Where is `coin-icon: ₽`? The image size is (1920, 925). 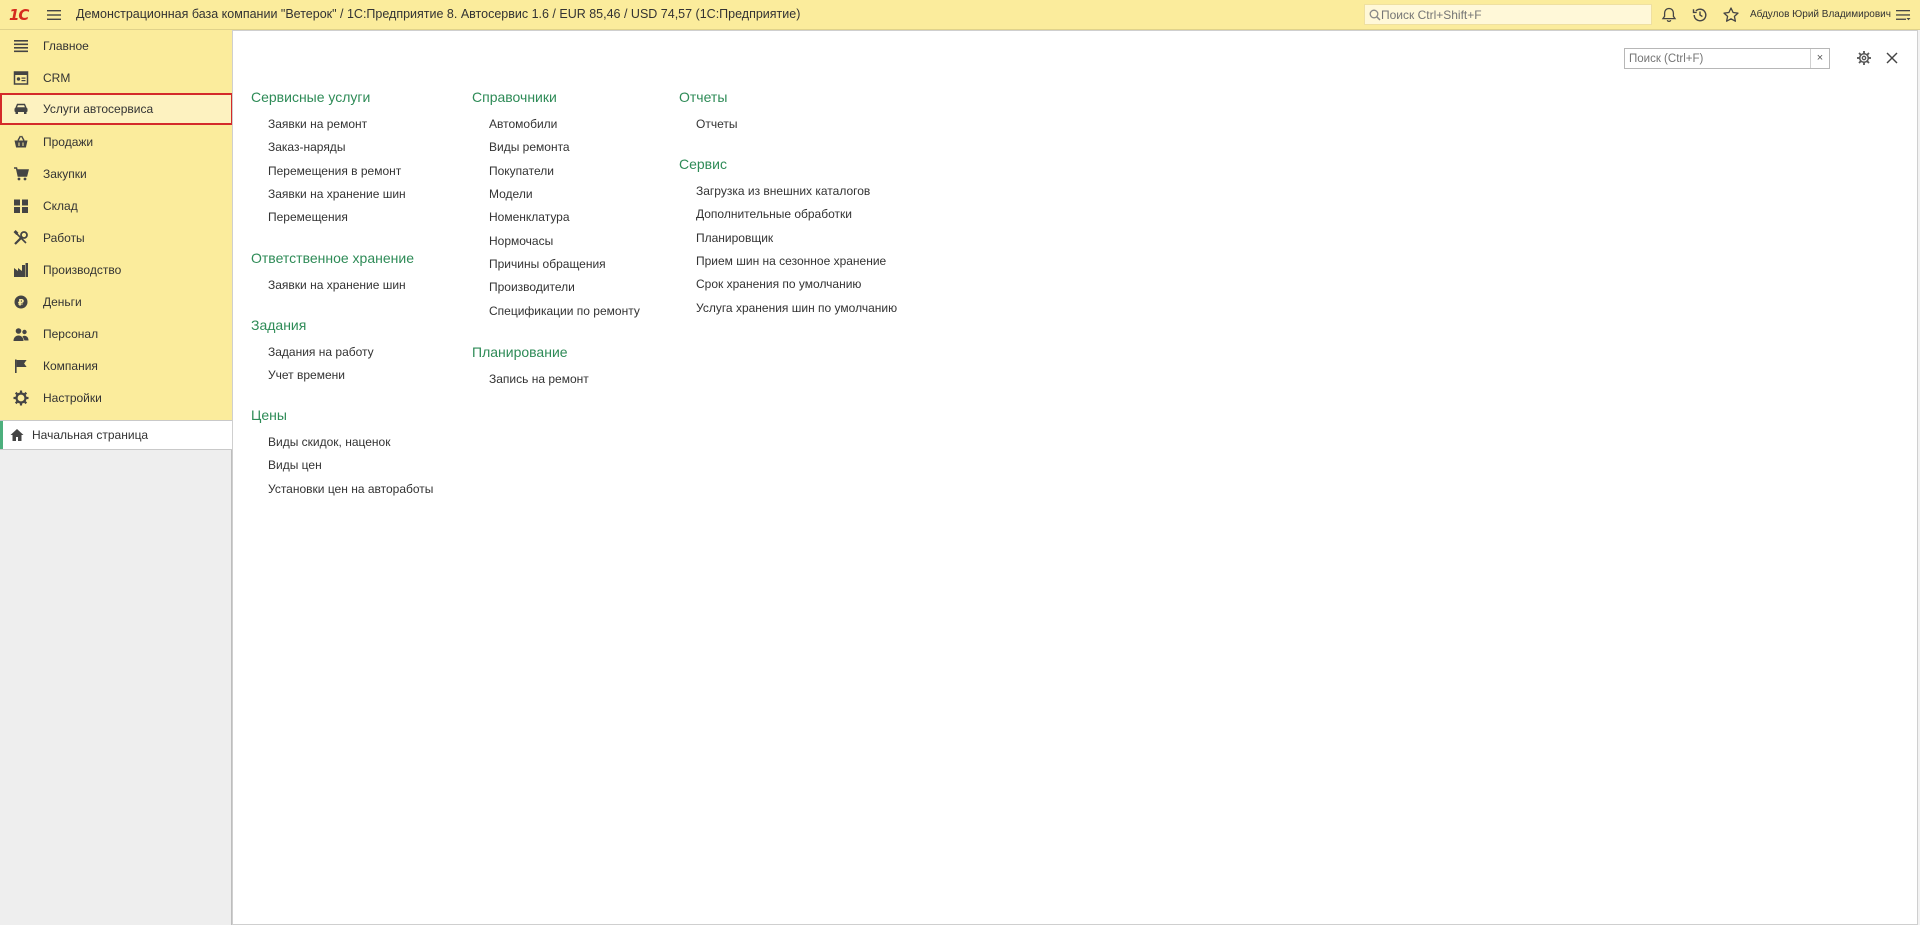
coin-icon: ₽ is located at coordinates (21, 302).